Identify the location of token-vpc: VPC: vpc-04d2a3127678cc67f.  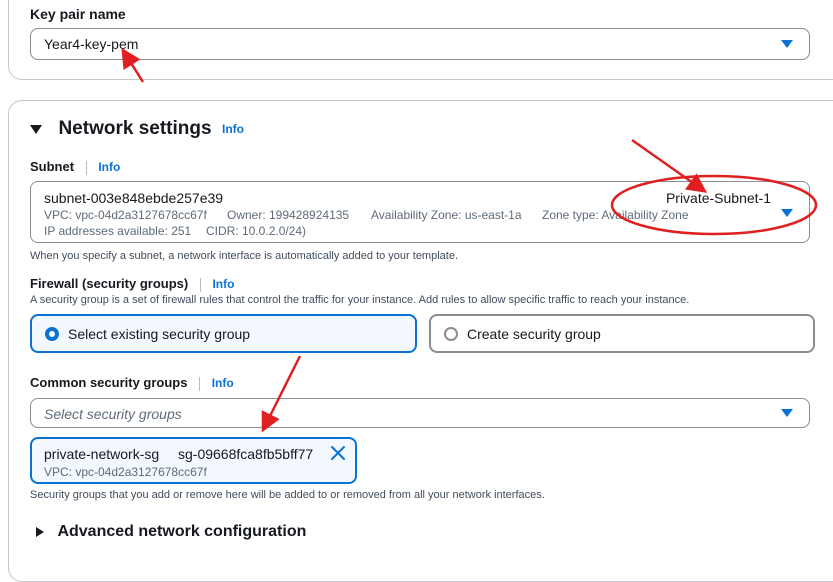
(125, 472).